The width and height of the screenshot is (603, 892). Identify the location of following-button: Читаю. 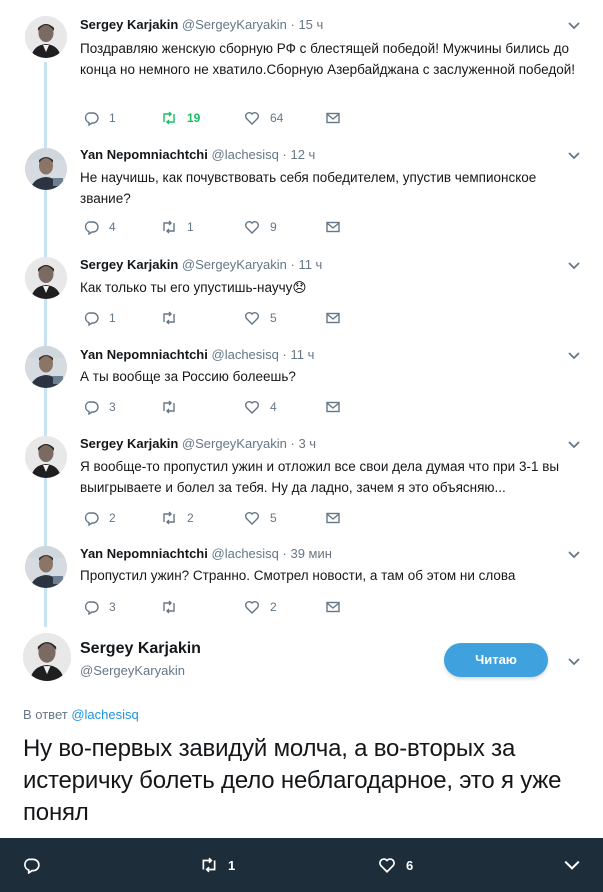
(496, 660).